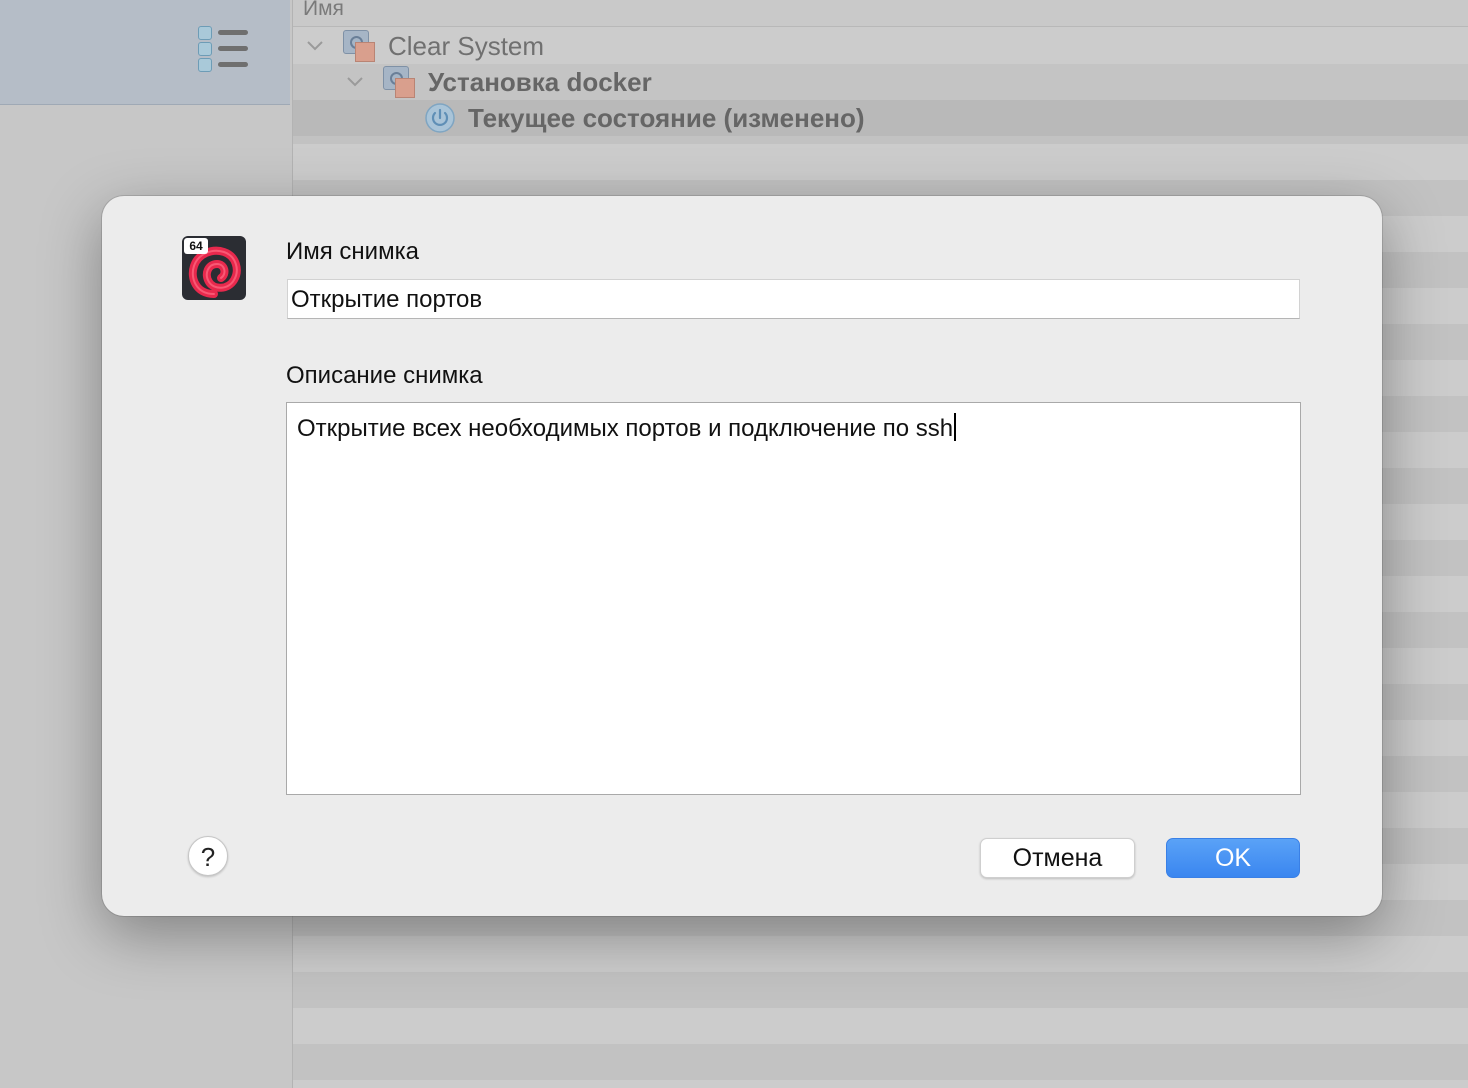  What do you see at coordinates (880, 82) in the screenshot?
I see `snapshot-row-docker: Установка docker` at bounding box center [880, 82].